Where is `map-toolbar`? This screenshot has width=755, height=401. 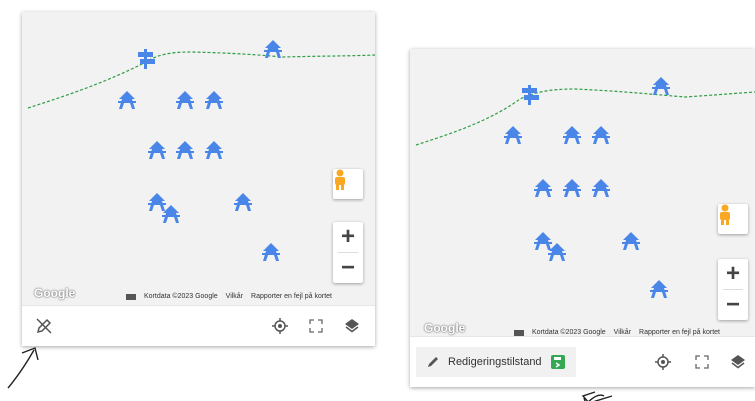 map-toolbar is located at coordinates (198, 325).